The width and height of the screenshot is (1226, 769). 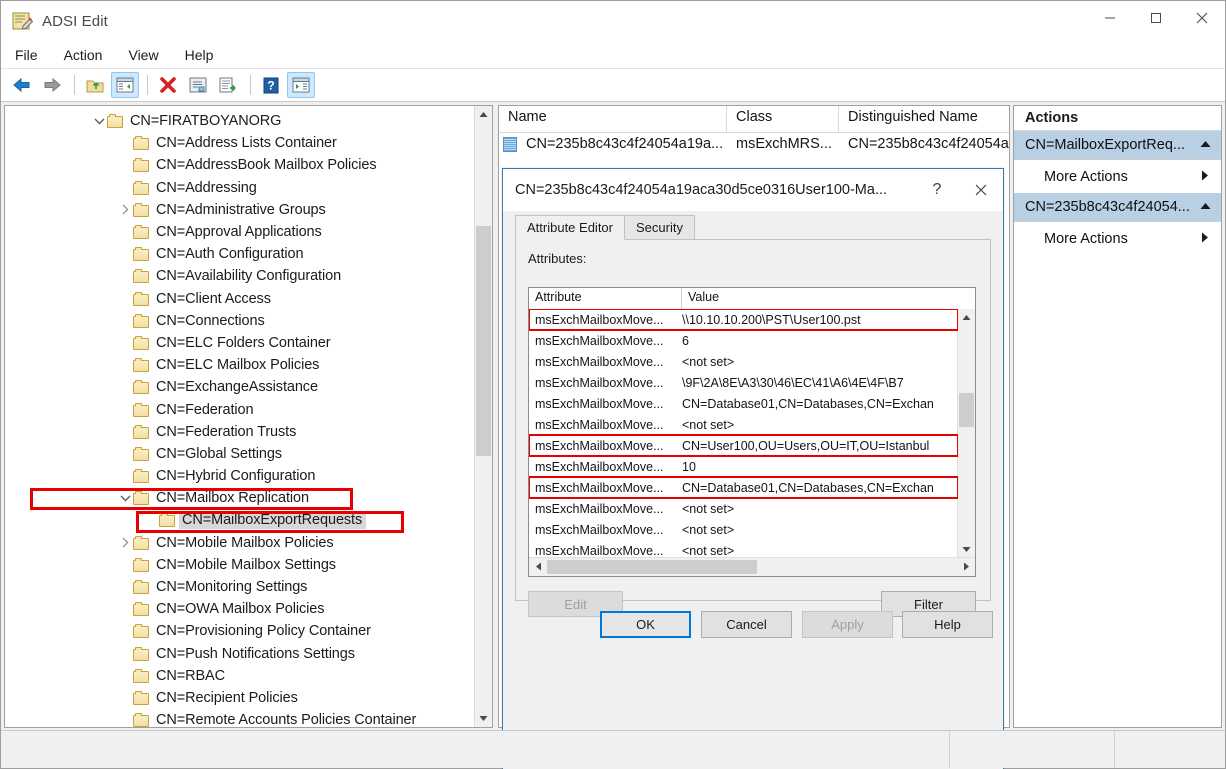 What do you see at coordinates (1110, 18) in the screenshot?
I see `minimize-button` at bounding box center [1110, 18].